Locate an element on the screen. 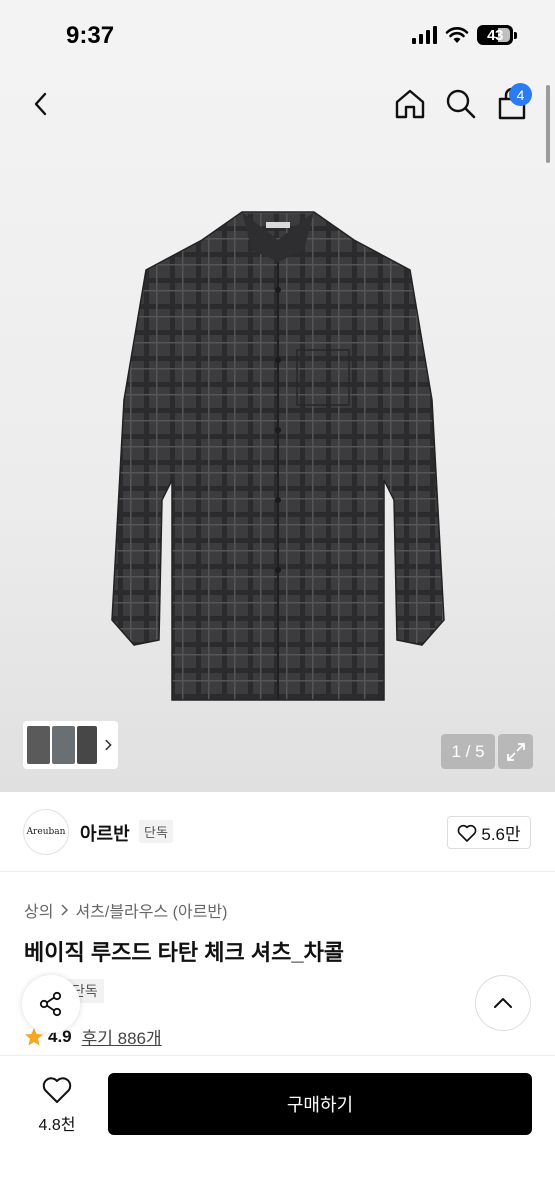  wish-count: 4.8천 is located at coordinates (57, 1125).